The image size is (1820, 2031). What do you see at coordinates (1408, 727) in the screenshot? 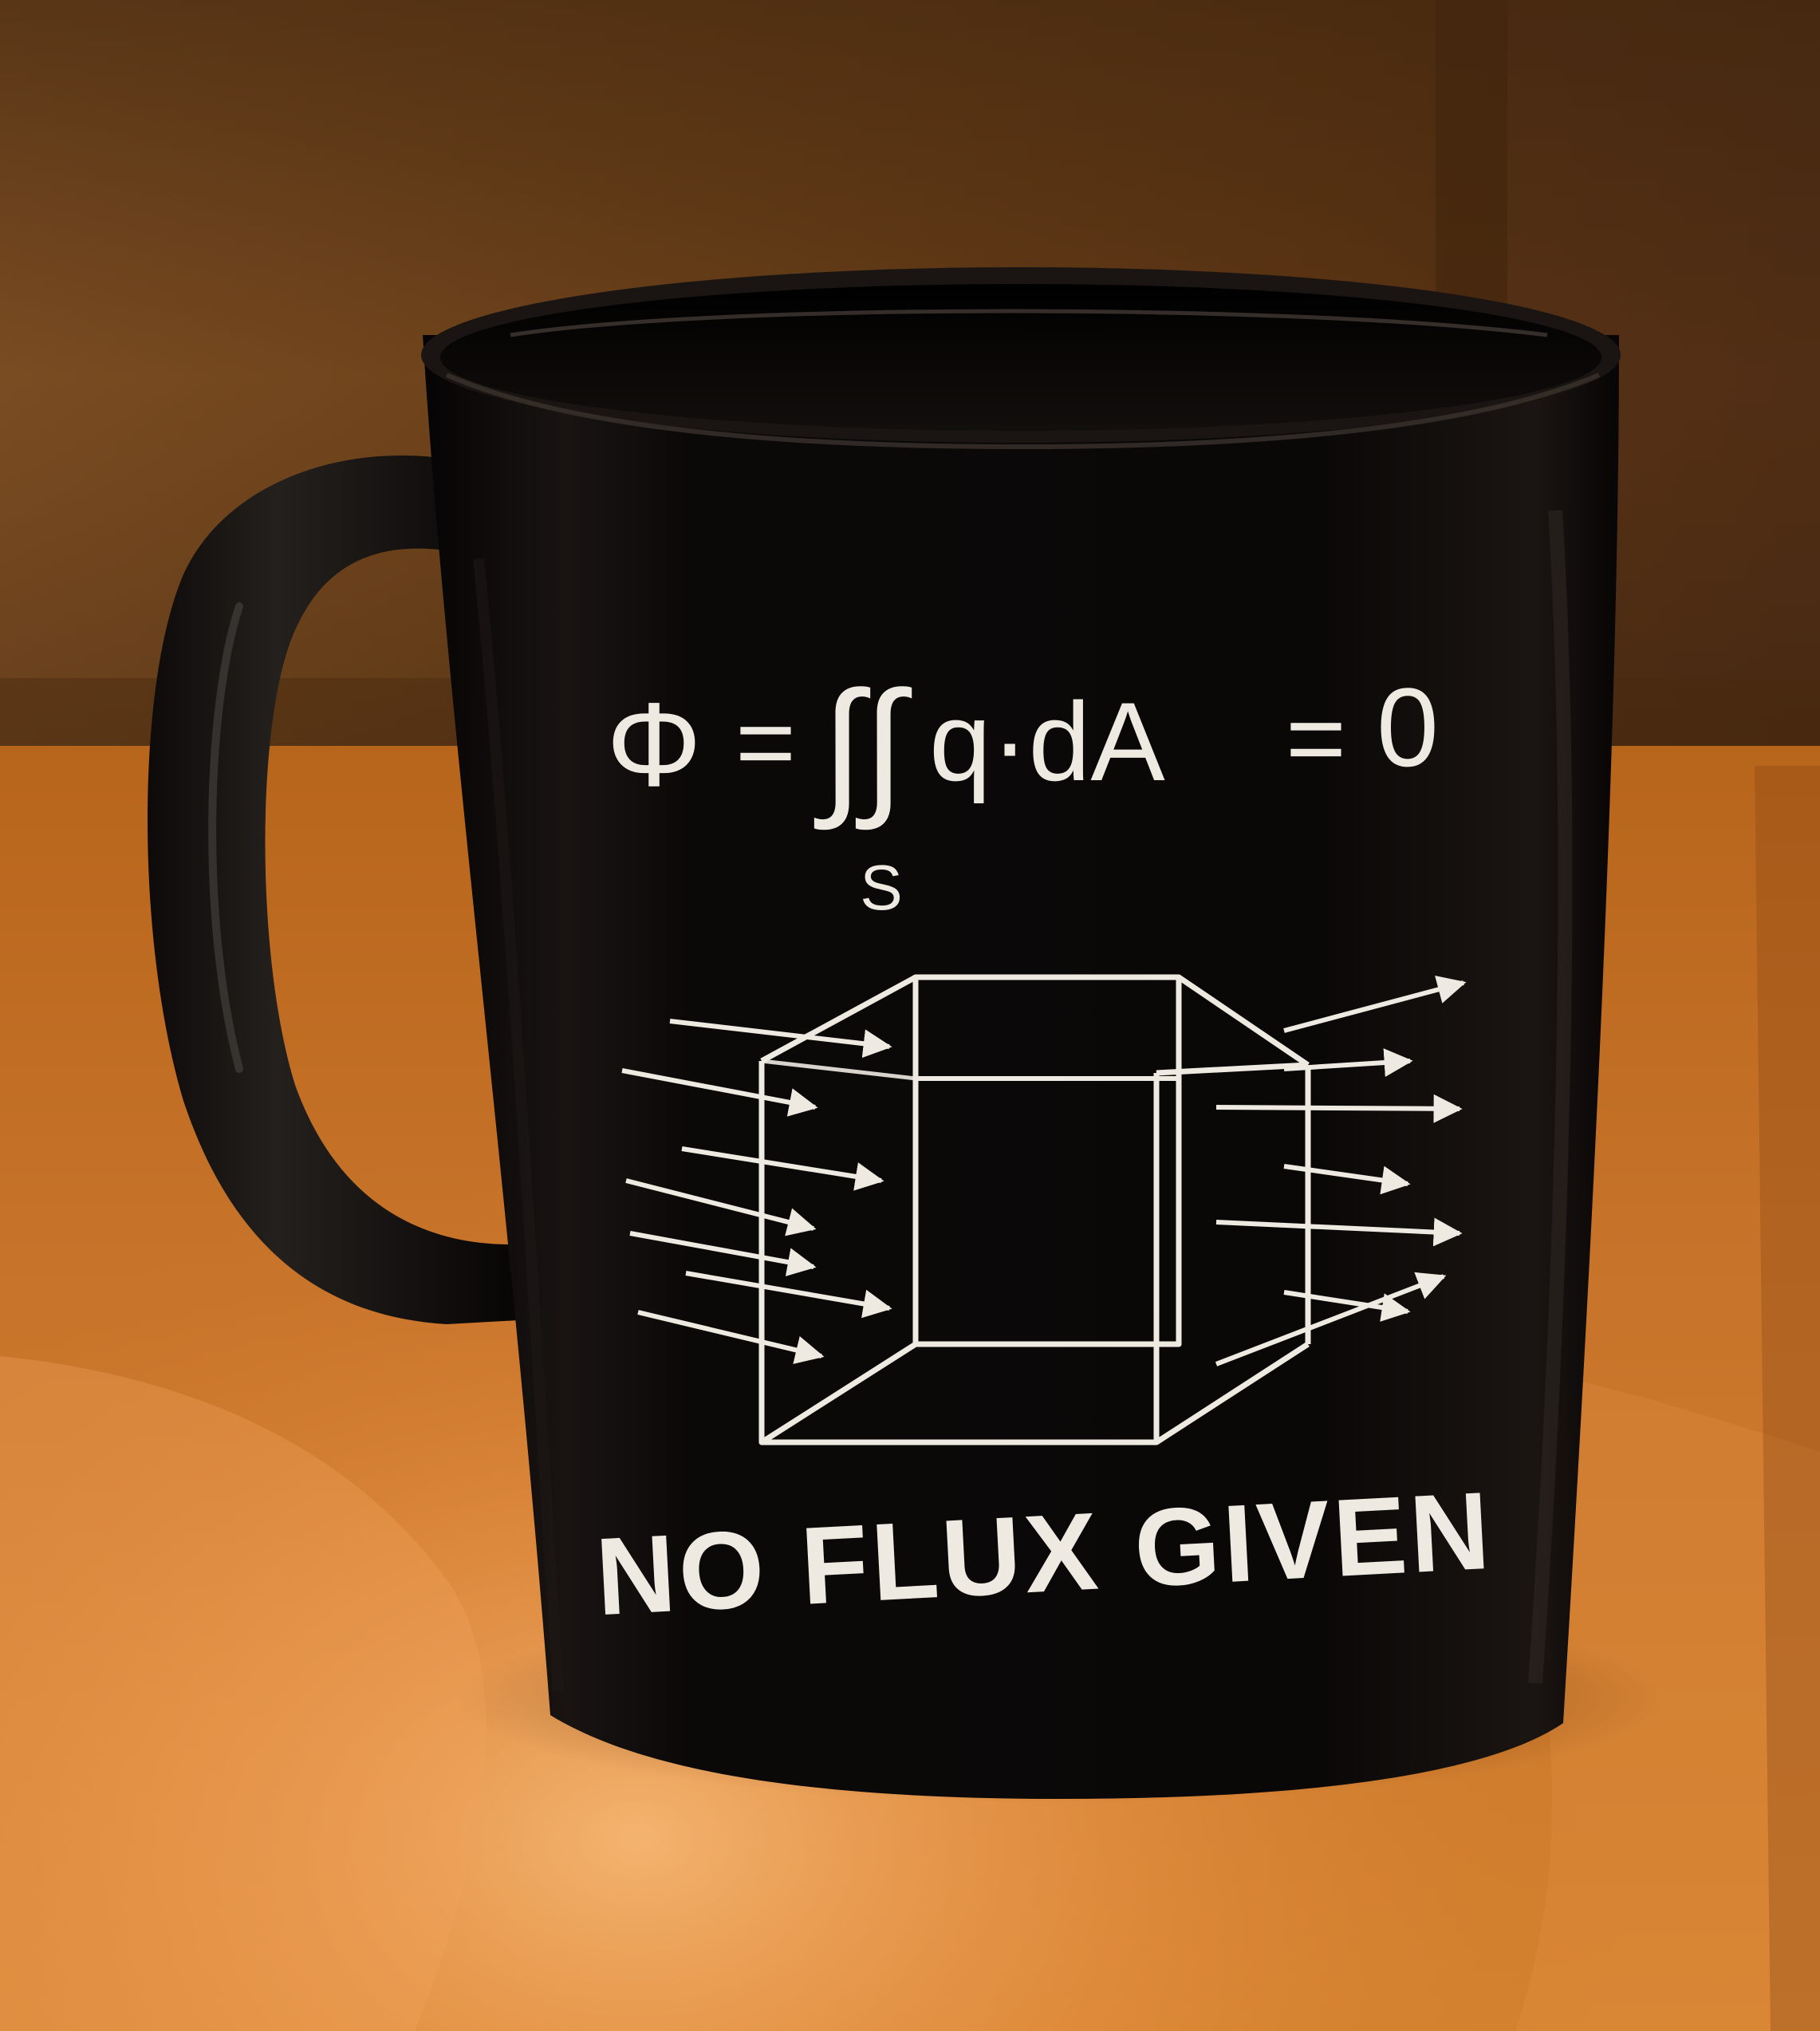
I see `zero-text: 0` at bounding box center [1408, 727].